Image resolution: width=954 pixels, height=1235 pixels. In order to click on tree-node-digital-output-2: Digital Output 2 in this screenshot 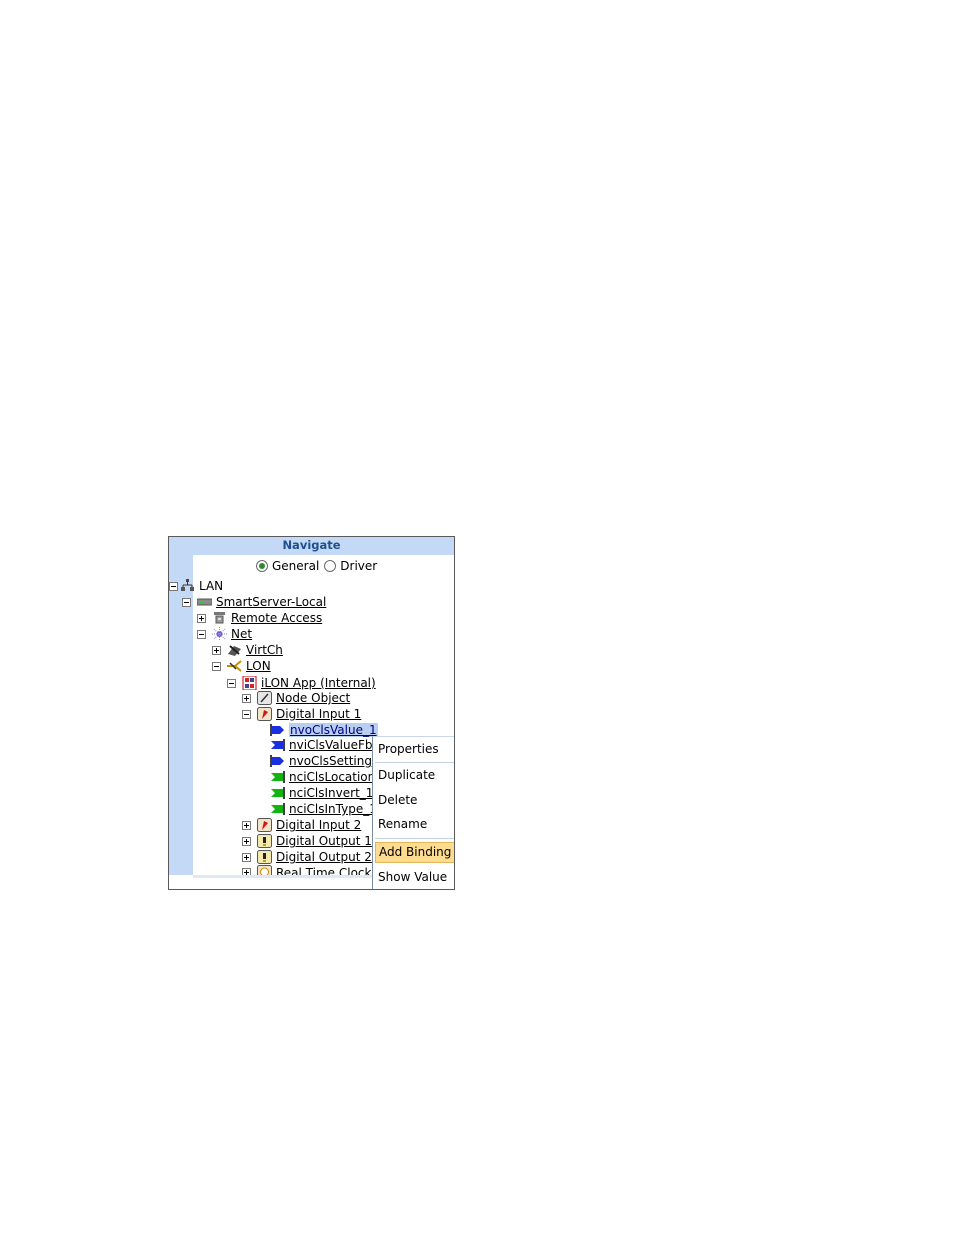, I will do `click(307, 857)`.